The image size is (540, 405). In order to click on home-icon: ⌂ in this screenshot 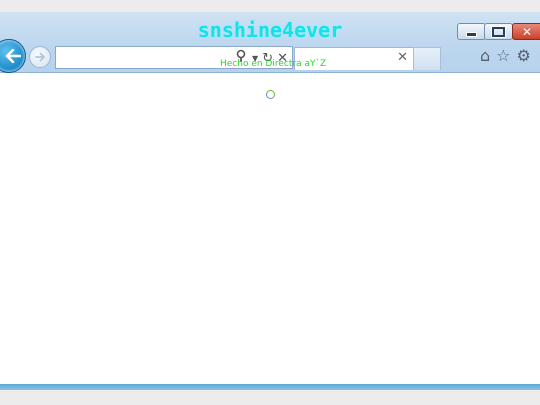, I will do `click(485, 56)`.